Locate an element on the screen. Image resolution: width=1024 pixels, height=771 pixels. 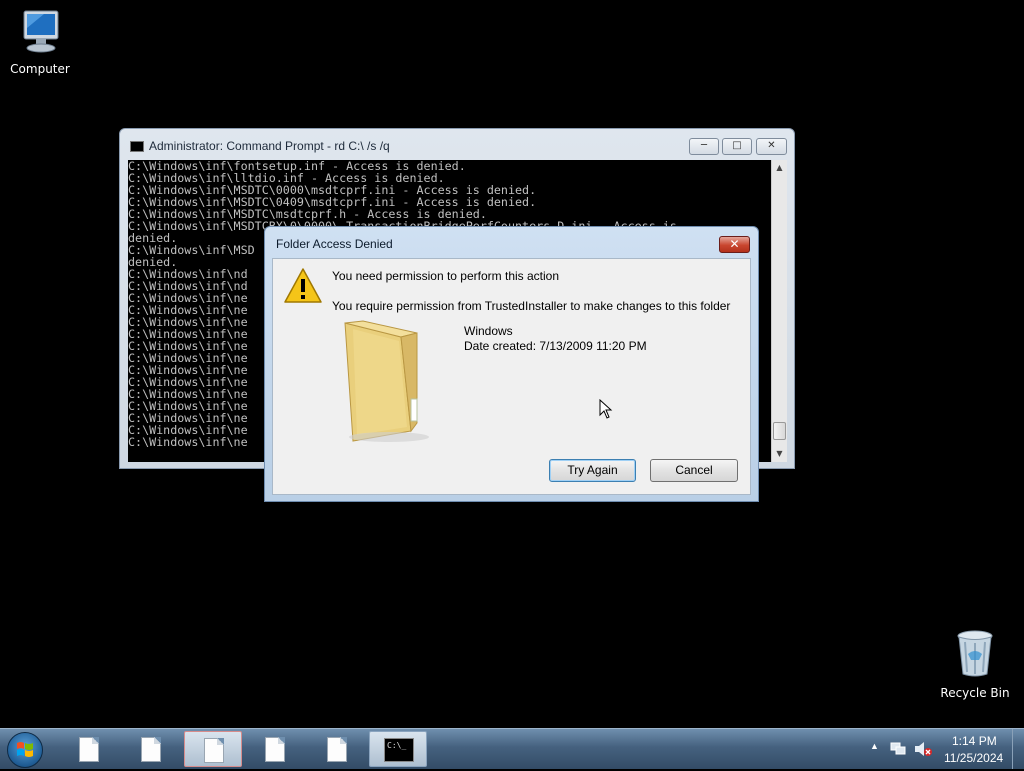
warning-icon is located at coordinates (303, 285).